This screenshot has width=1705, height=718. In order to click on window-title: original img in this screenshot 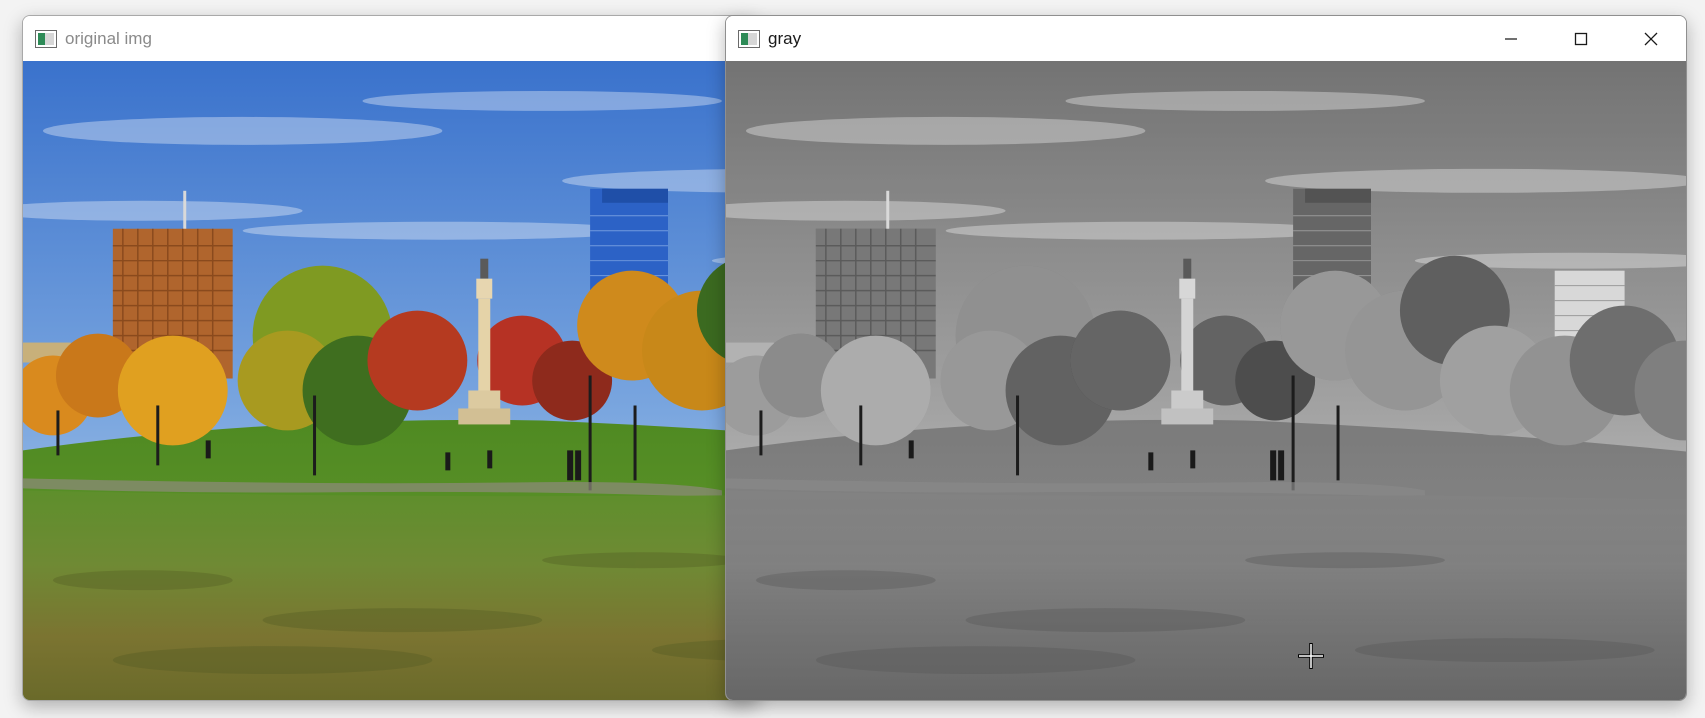, I will do `click(108, 38)`.